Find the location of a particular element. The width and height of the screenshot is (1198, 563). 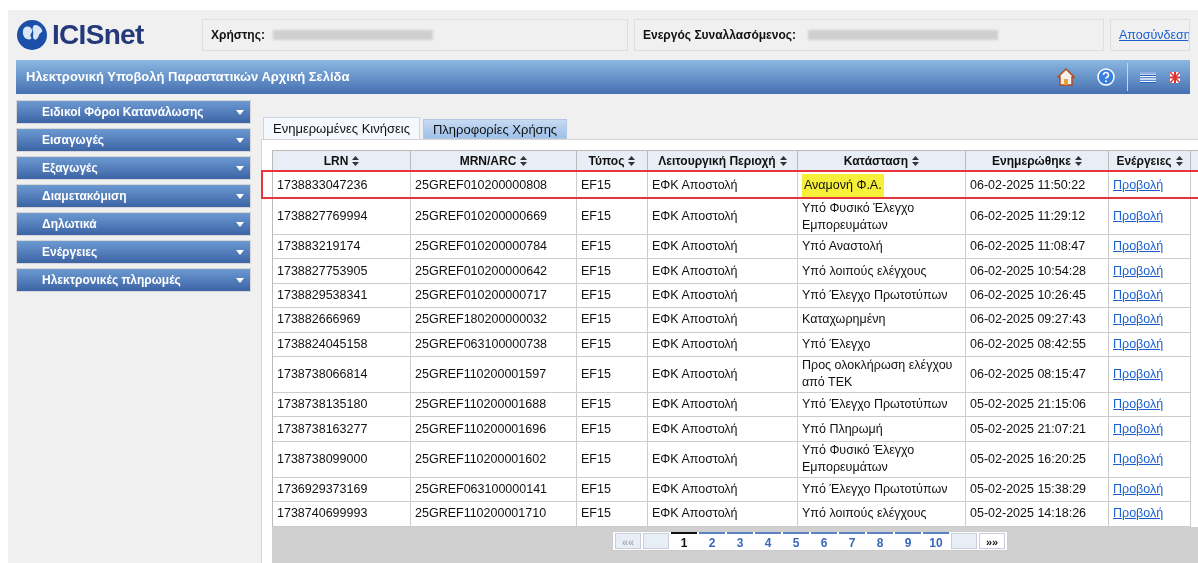

globe-icon is located at coordinates (32, 35).